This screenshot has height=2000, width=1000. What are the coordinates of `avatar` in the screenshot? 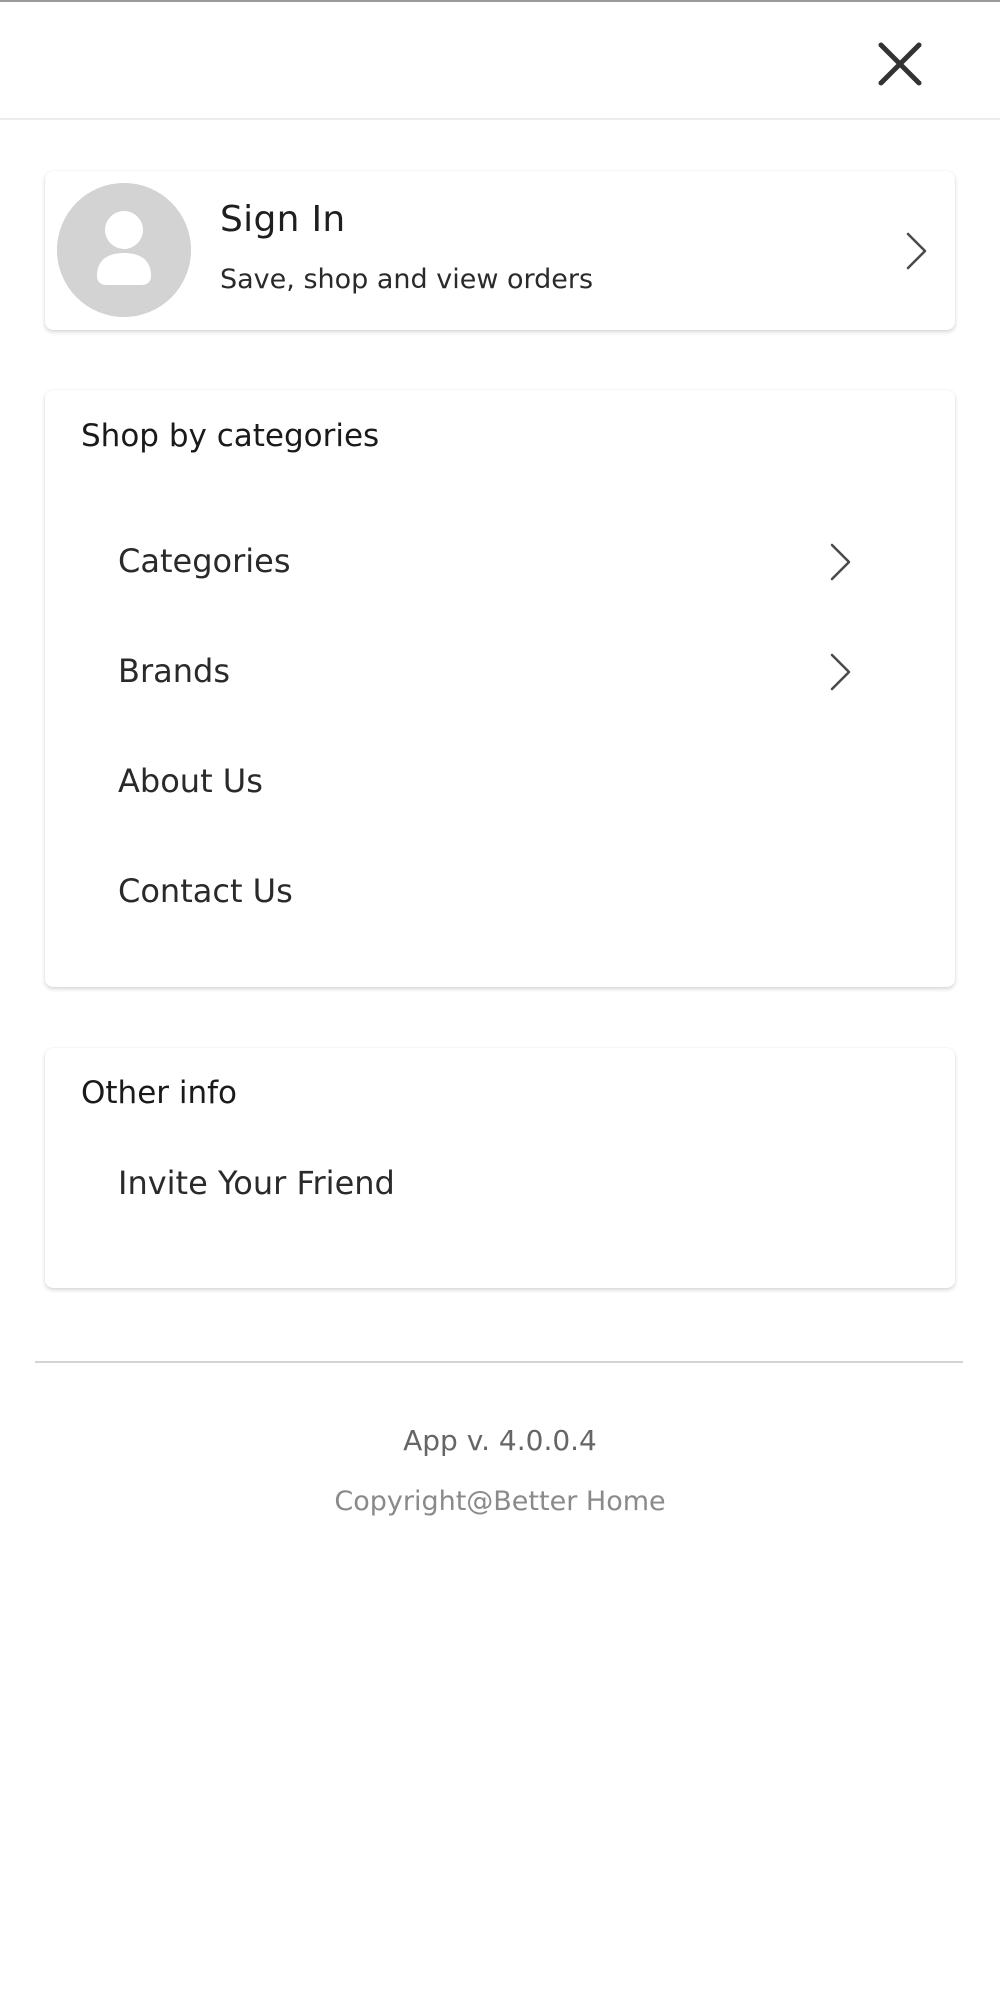 It's located at (124, 250).